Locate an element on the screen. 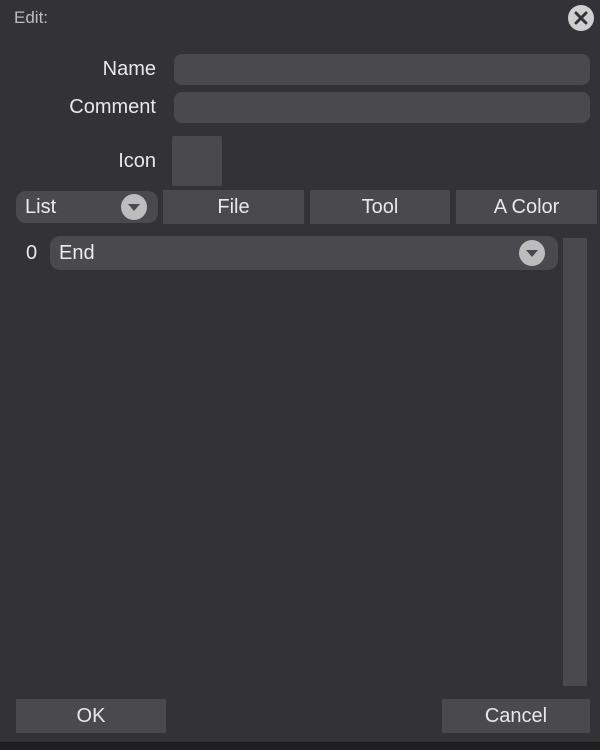 Image resolution: width=600 pixels, height=750 pixels. list-scrollbar is located at coordinates (575, 462).